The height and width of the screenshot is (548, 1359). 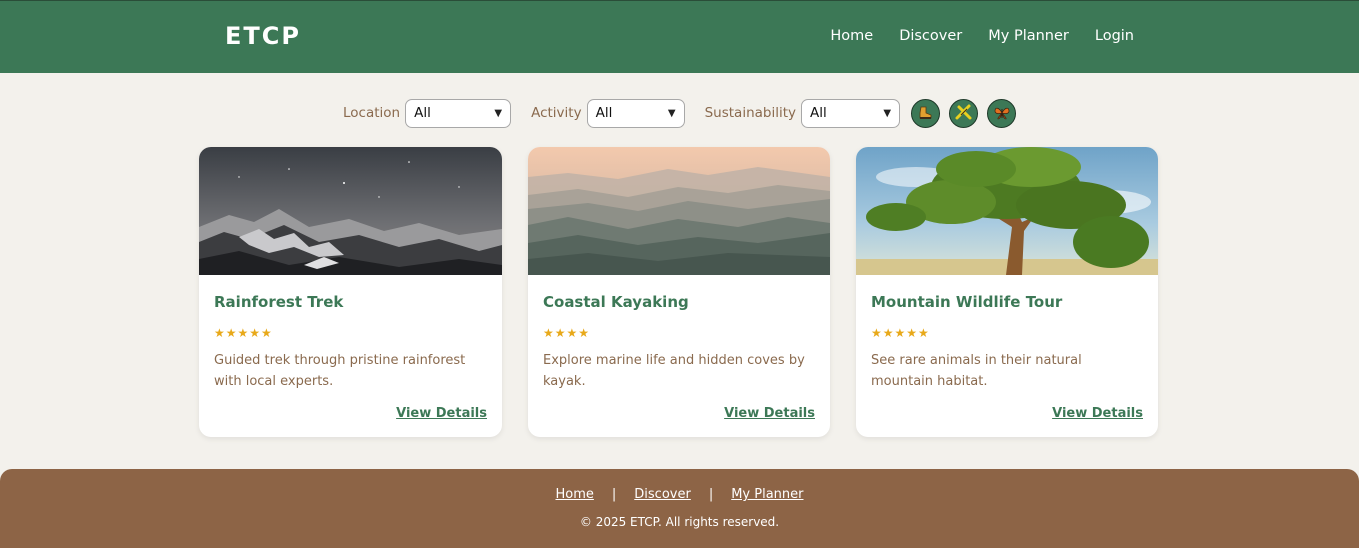 What do you see at coordinates (616, 302) in the screenshot?
I see `card-title: Coastal Kayaking` at bounding box center [616, 302].